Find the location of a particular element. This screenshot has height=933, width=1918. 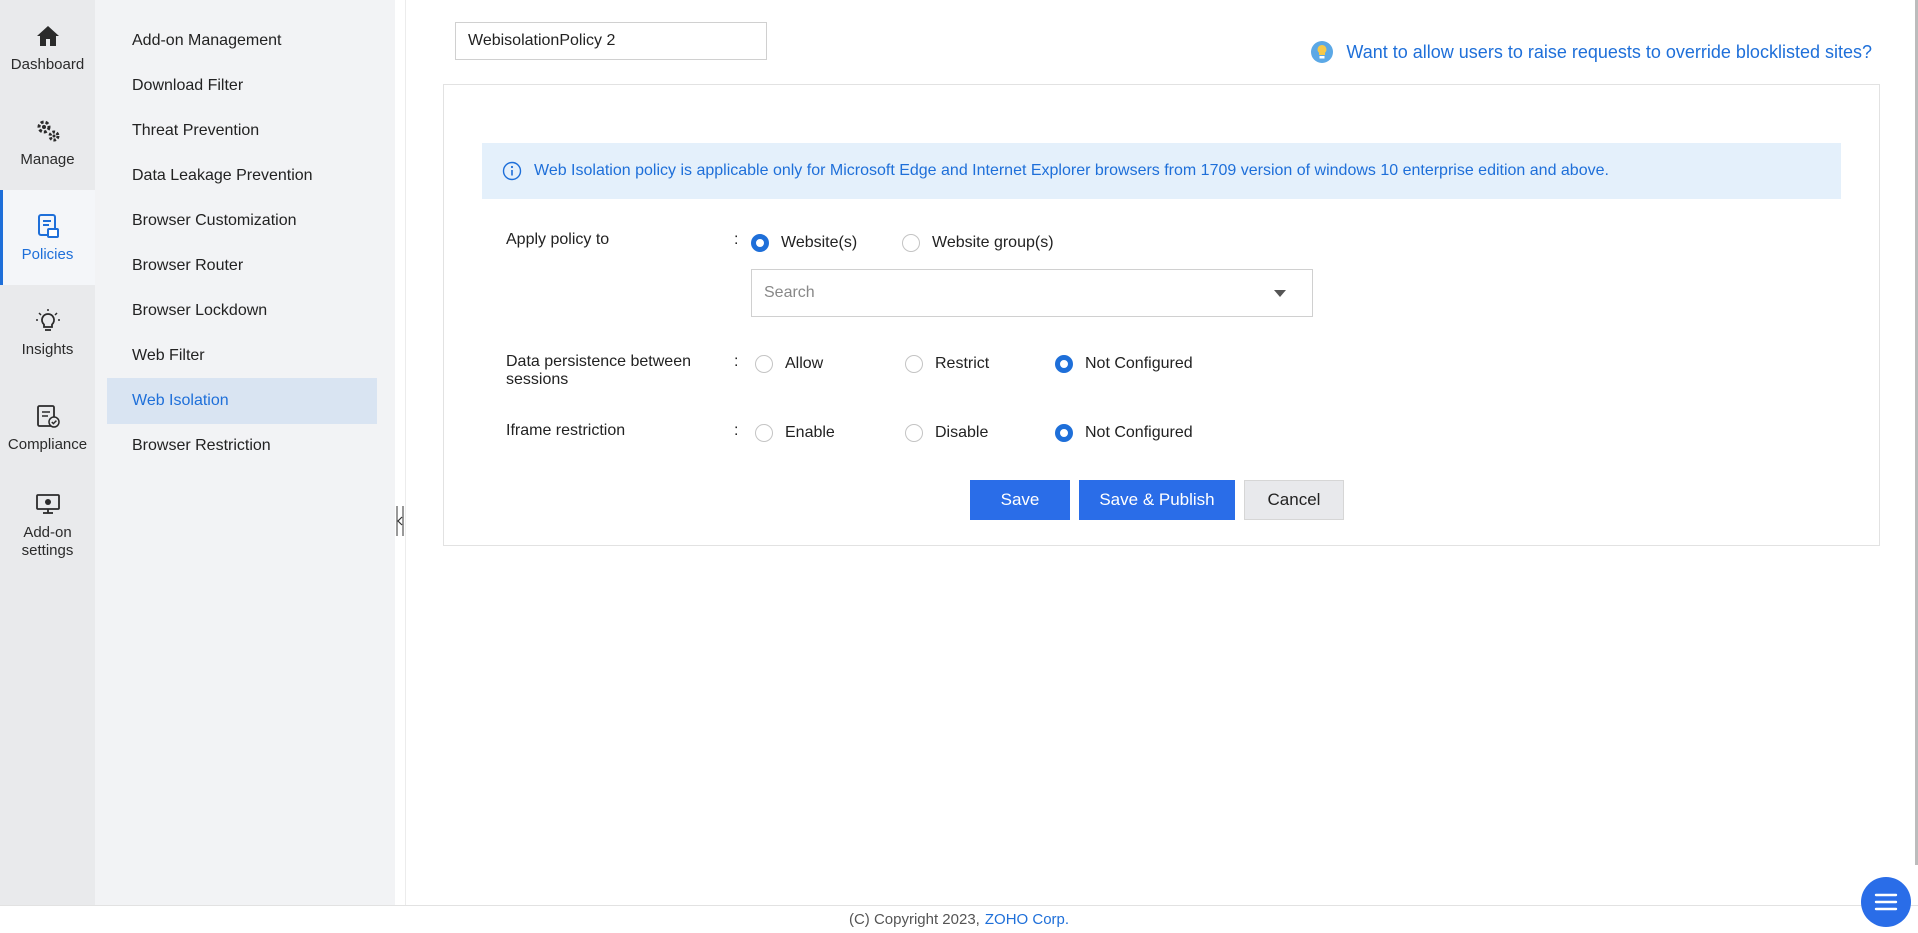

rail-label: Add-on settings is located at coordinates (47, 541).